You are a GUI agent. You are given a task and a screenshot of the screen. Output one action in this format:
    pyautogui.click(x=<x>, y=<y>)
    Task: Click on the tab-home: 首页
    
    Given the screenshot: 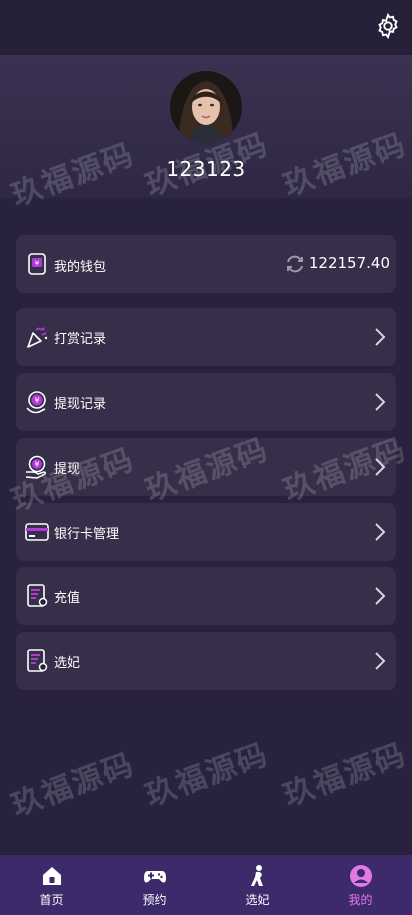 What is the action you would take?
    pyautogui.click(x=51, y=885)
    